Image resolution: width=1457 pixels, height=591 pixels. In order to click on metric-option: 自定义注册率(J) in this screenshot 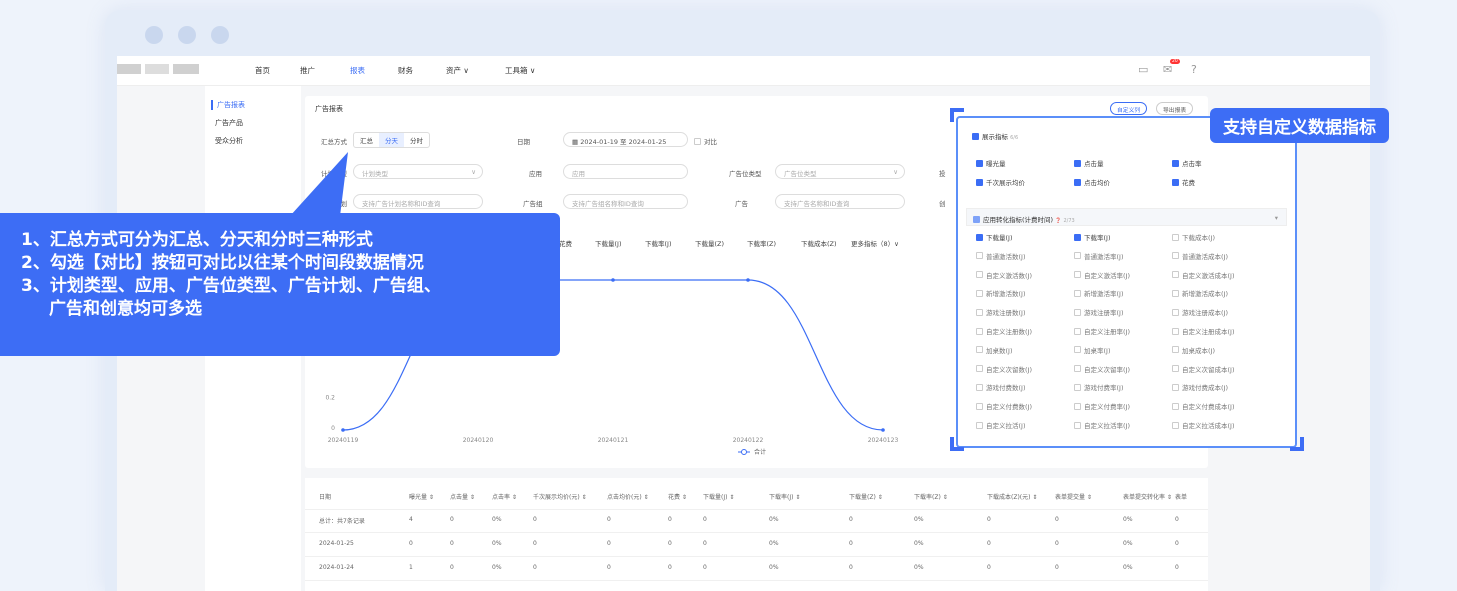, I will do `click(1102, 331)`.